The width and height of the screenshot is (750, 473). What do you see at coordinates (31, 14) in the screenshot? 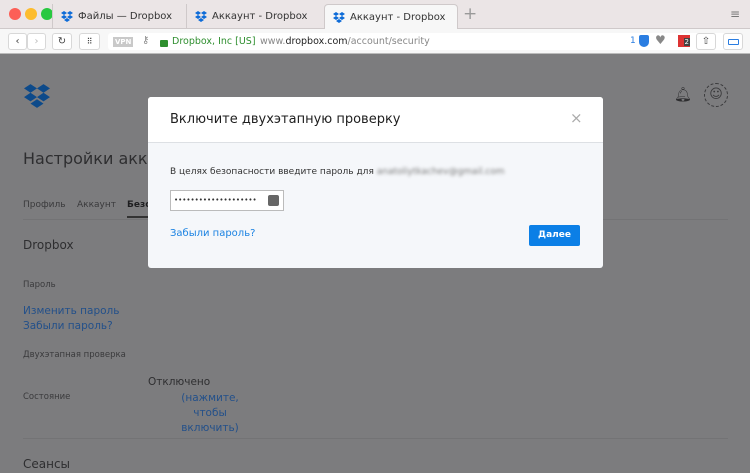
I see `minimize-window-button` at bounding box center [31, 14].